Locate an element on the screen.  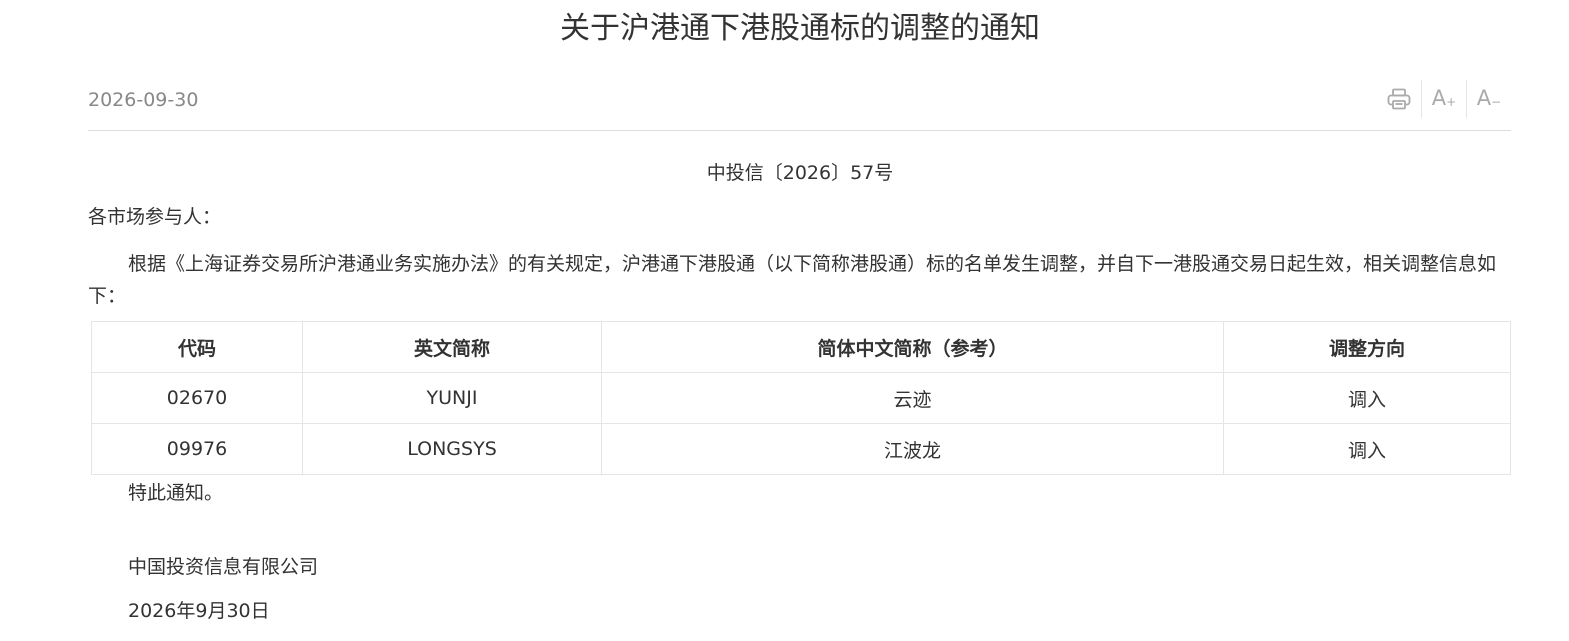
font-decrease-icon: A− is located at coordinates (1489, 97).